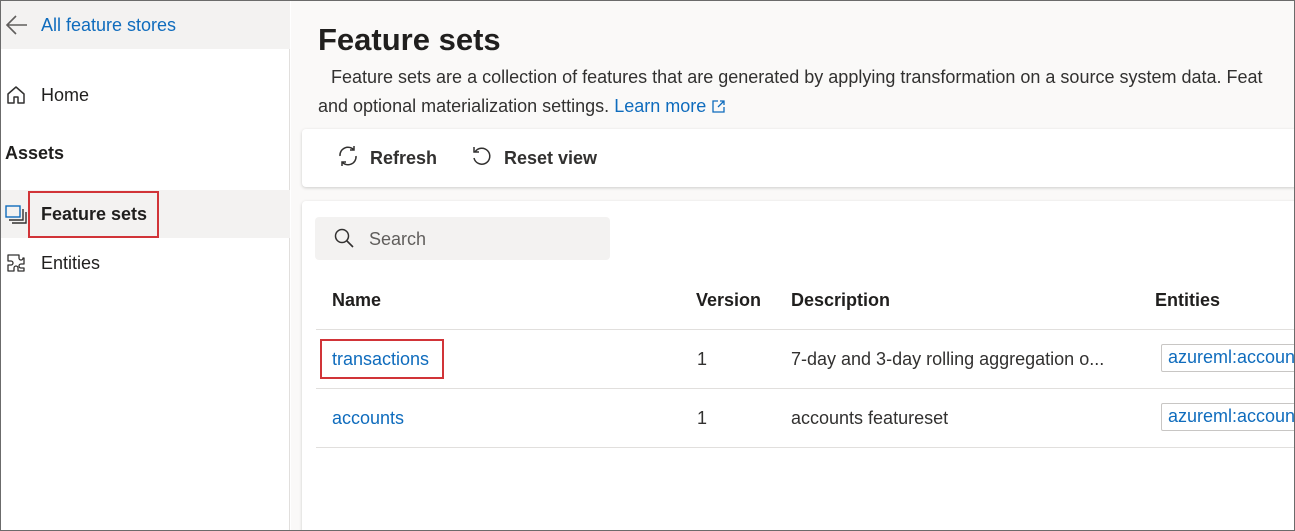 The width and height of the screenshot is (1295, 531). Describe the element at coordinates (718, 103) in the screenshot. I see `external-link-icon` at that location.